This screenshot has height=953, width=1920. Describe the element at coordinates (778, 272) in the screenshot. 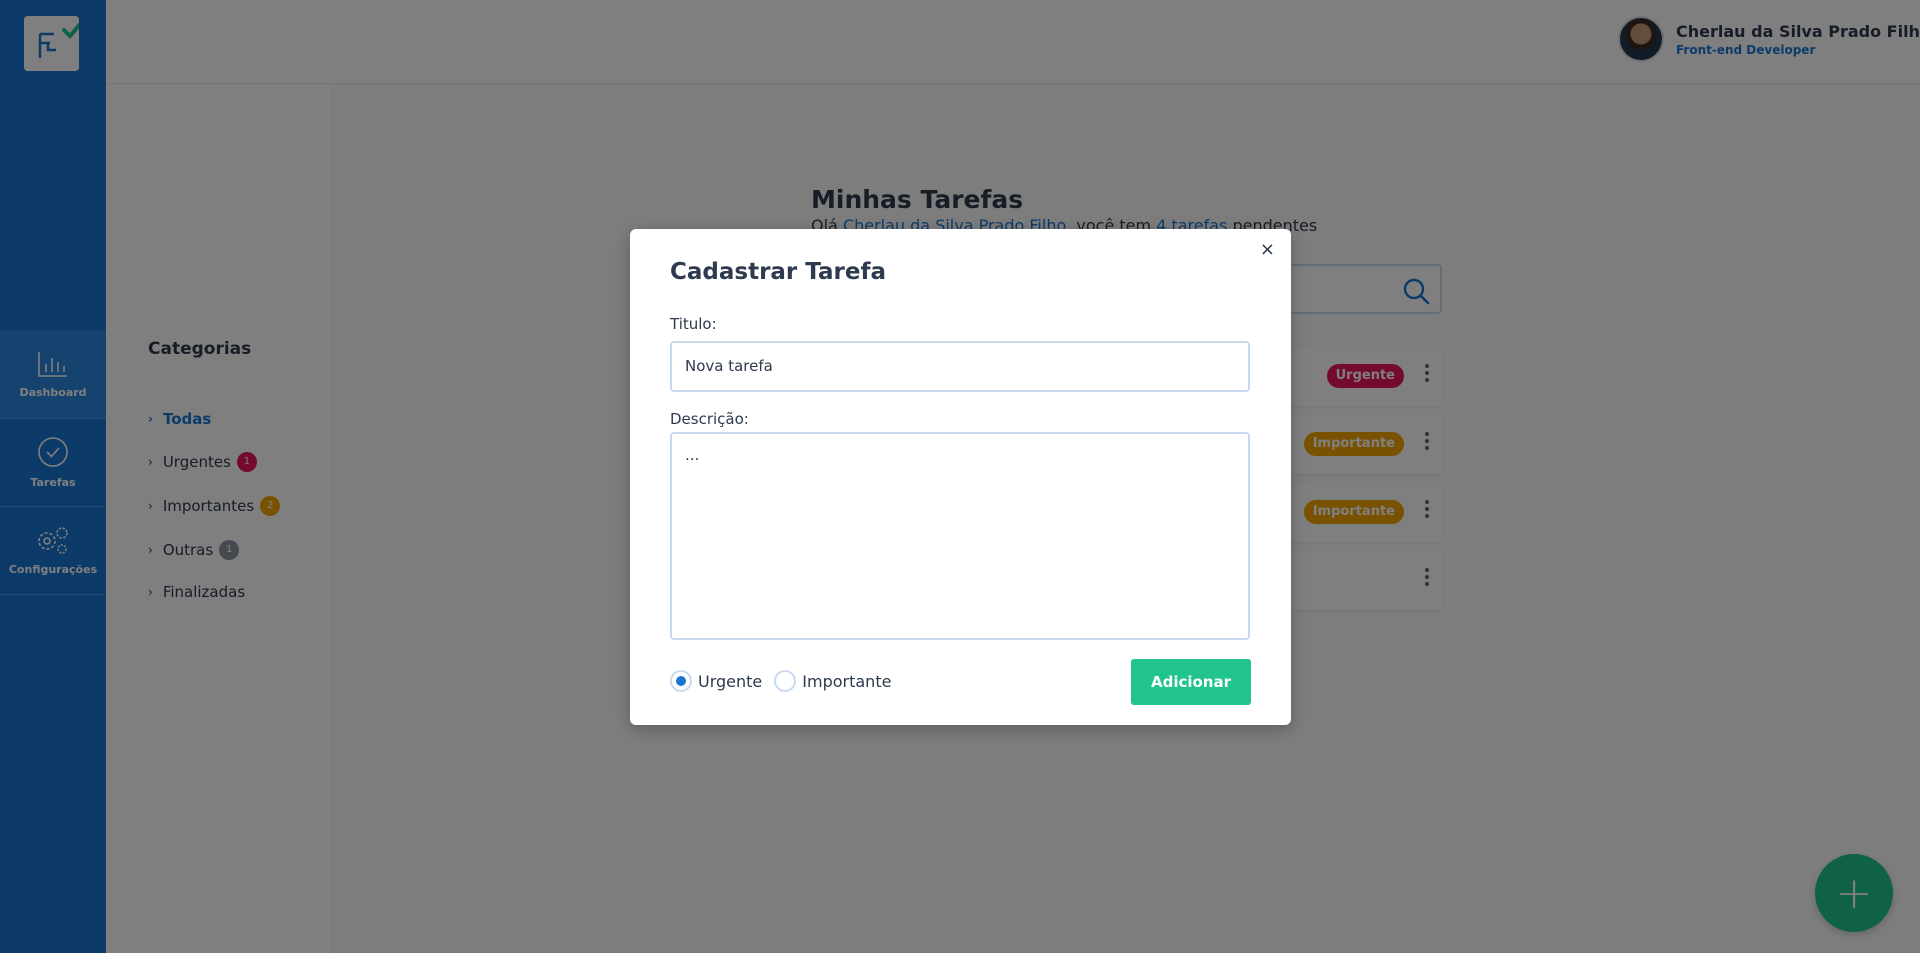

I see `modal-title: Cadastrar Tarefa` at that location.